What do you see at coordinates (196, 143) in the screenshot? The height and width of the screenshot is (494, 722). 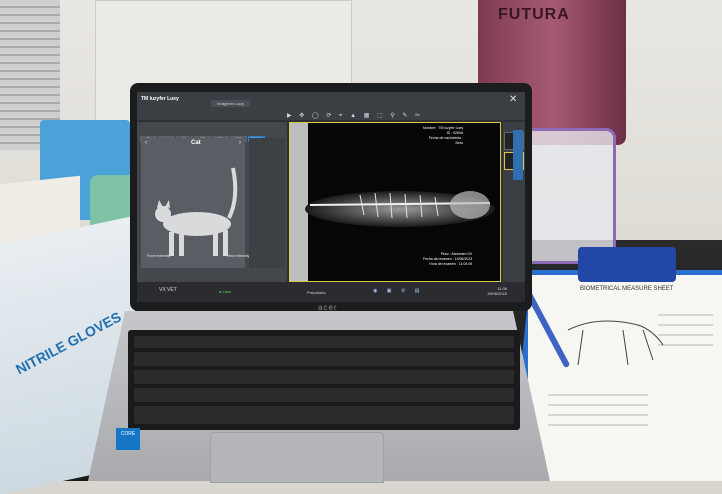 I see `species-title: Cat` at bounding box center [196, 143].